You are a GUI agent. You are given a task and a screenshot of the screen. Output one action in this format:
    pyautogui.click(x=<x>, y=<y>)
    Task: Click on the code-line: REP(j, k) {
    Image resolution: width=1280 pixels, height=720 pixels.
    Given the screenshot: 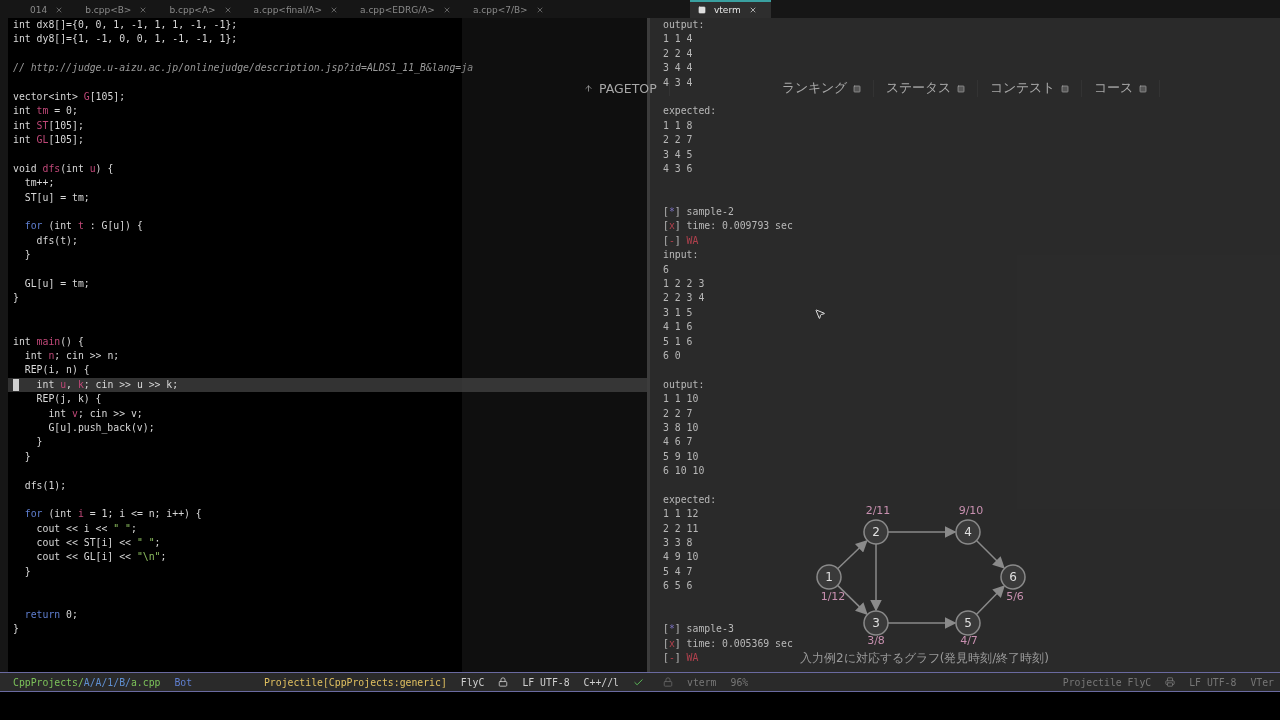 What is the action you would take?
    pyautogui.click(x=68, y=399)
    